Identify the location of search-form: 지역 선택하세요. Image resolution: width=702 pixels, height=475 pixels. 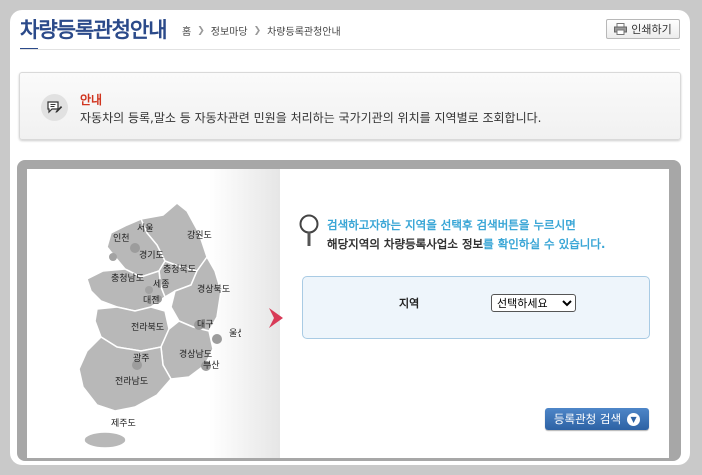
(476, 307).